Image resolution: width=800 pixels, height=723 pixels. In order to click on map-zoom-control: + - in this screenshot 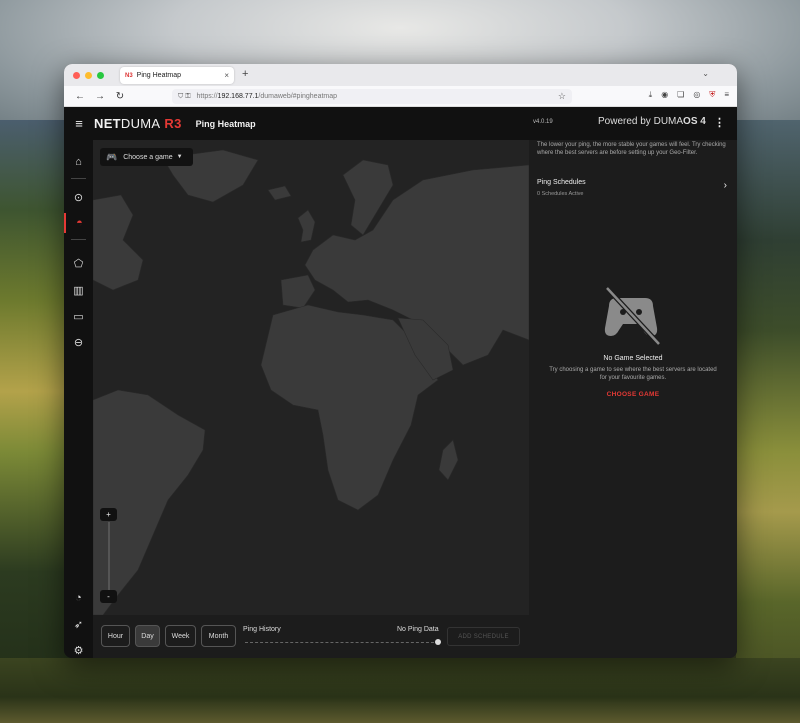, I will do `click(108, 556)`.